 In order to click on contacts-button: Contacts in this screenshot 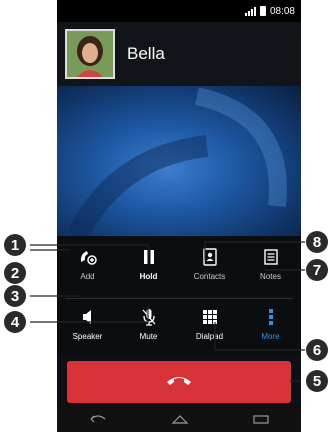, I will do `click(209, 269)`.